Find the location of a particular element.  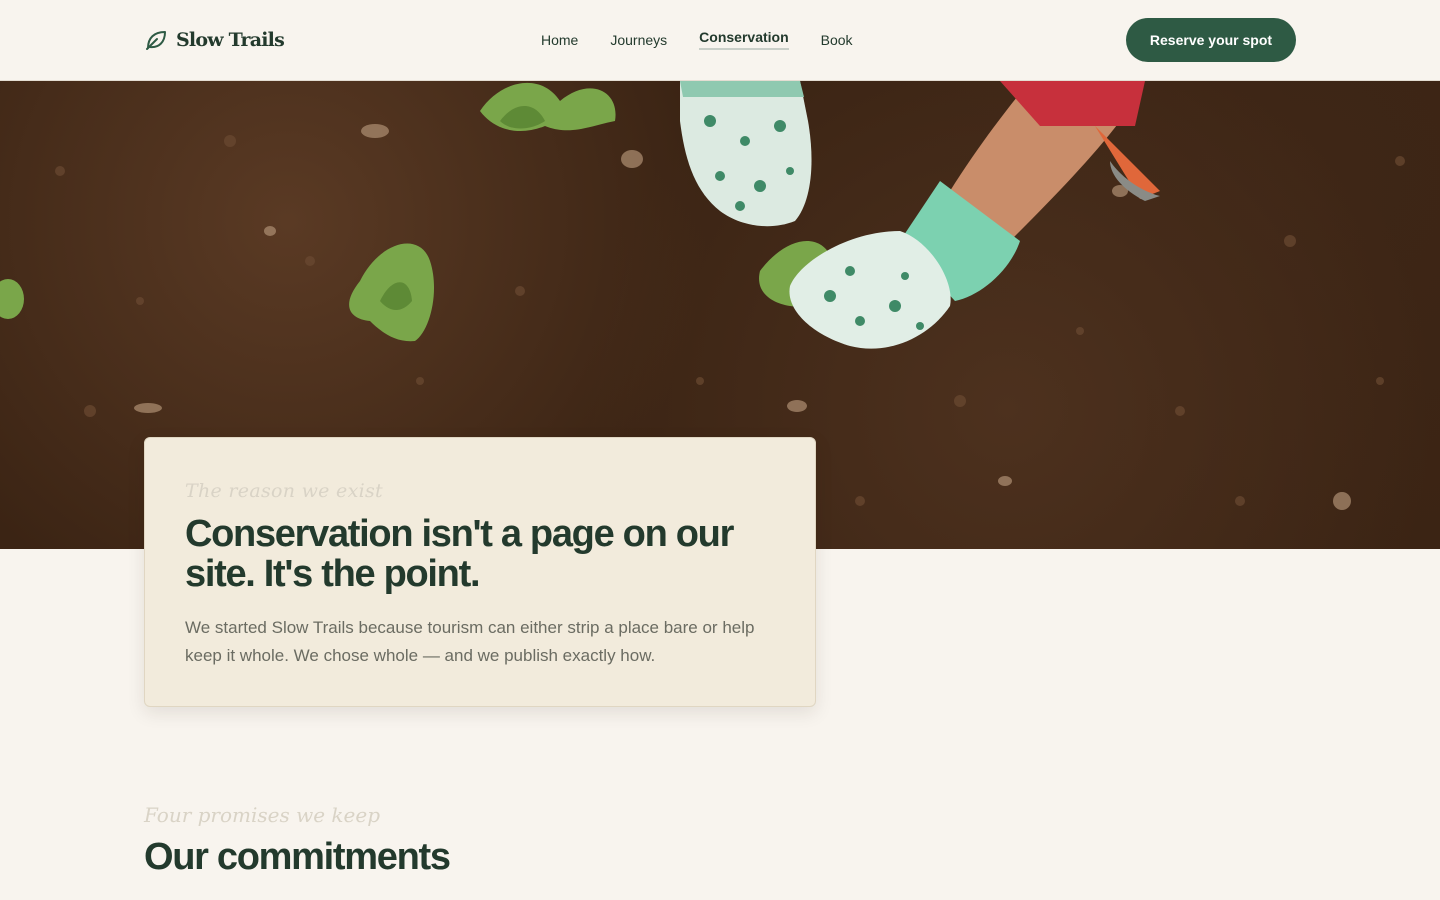

intro-eyebrow: The reason we exist is located at coordinates (284, 491).